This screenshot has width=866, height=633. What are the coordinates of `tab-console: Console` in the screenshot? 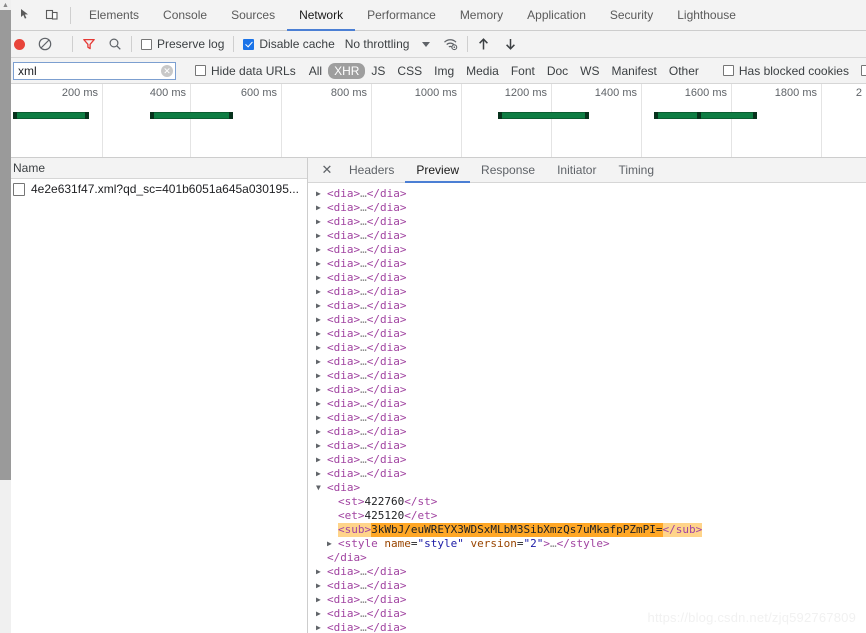 It's located at (185, 15).